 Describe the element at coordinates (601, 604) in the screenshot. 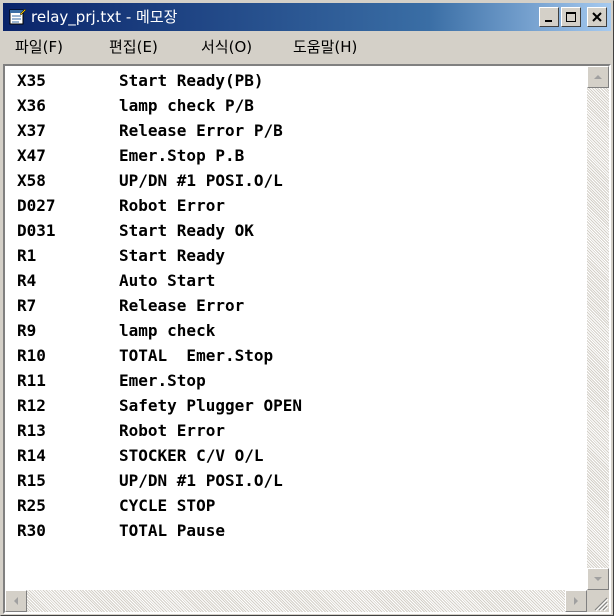

I see `resize-grip-icon` at that location.